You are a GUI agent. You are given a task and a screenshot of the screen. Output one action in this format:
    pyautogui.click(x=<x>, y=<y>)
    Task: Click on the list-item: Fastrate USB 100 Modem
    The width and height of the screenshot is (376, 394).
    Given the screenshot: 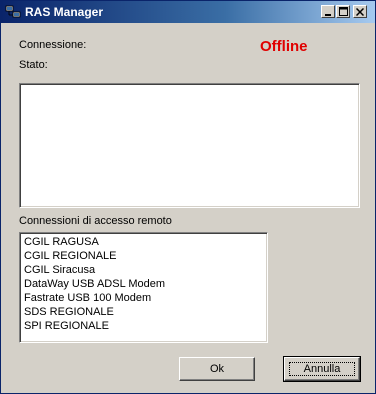 What is the action you would take?
    pyautogui.click(x=87, y=298)
    